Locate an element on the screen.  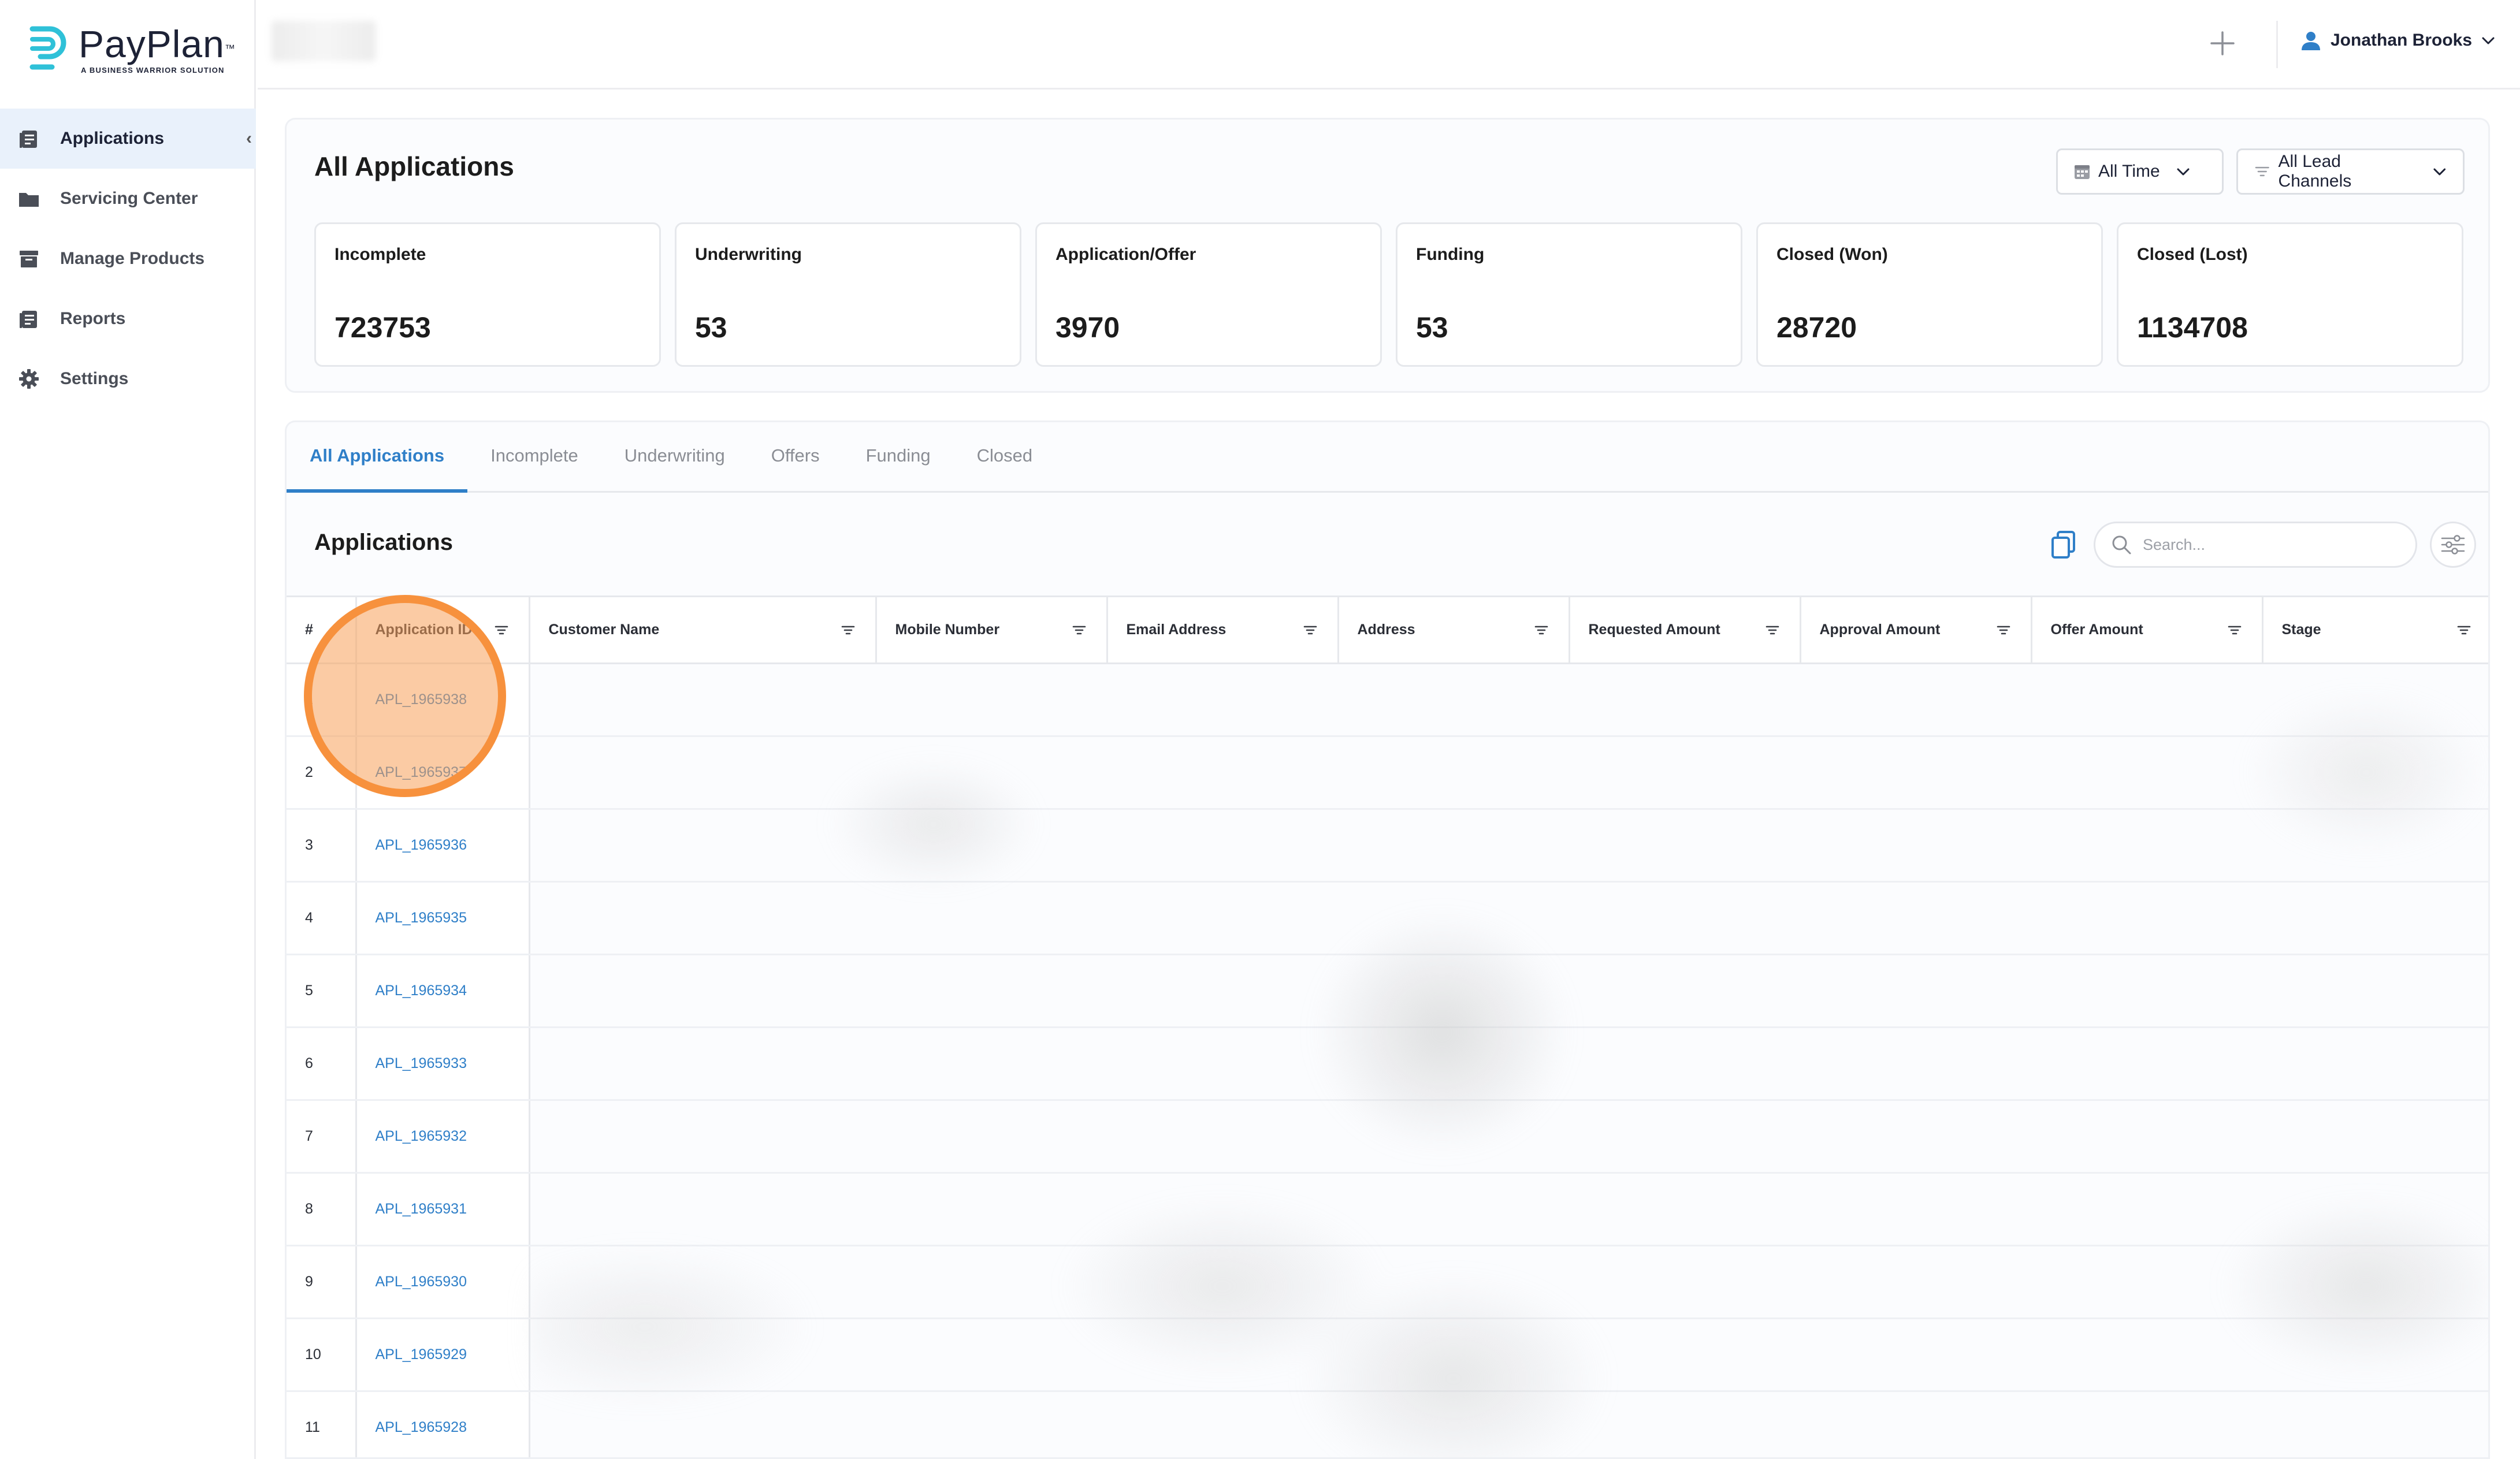
table-row: 2 APL_1965937 is located at coordinates (1387, 773).